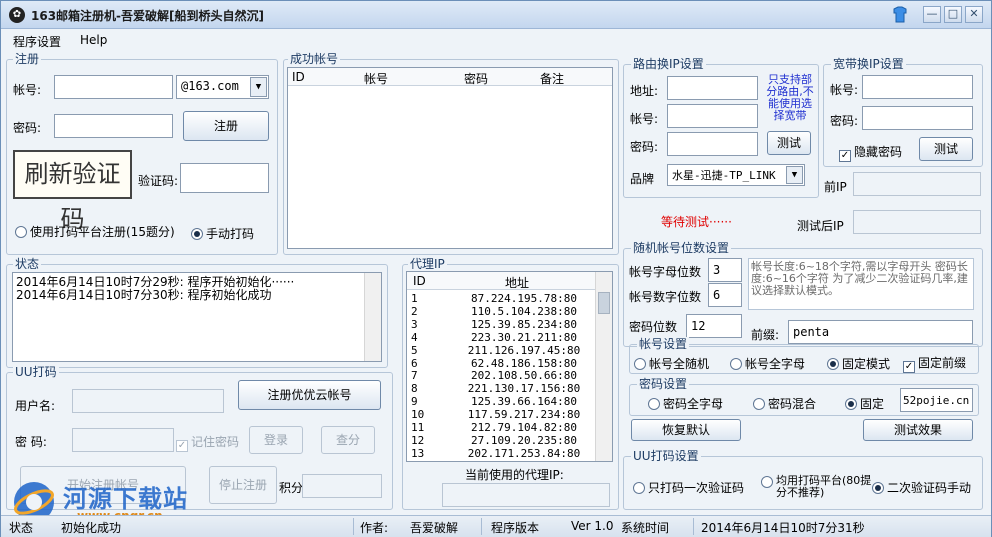  I want to click on digits-label: 帐号数字位数, so click(665, 297).